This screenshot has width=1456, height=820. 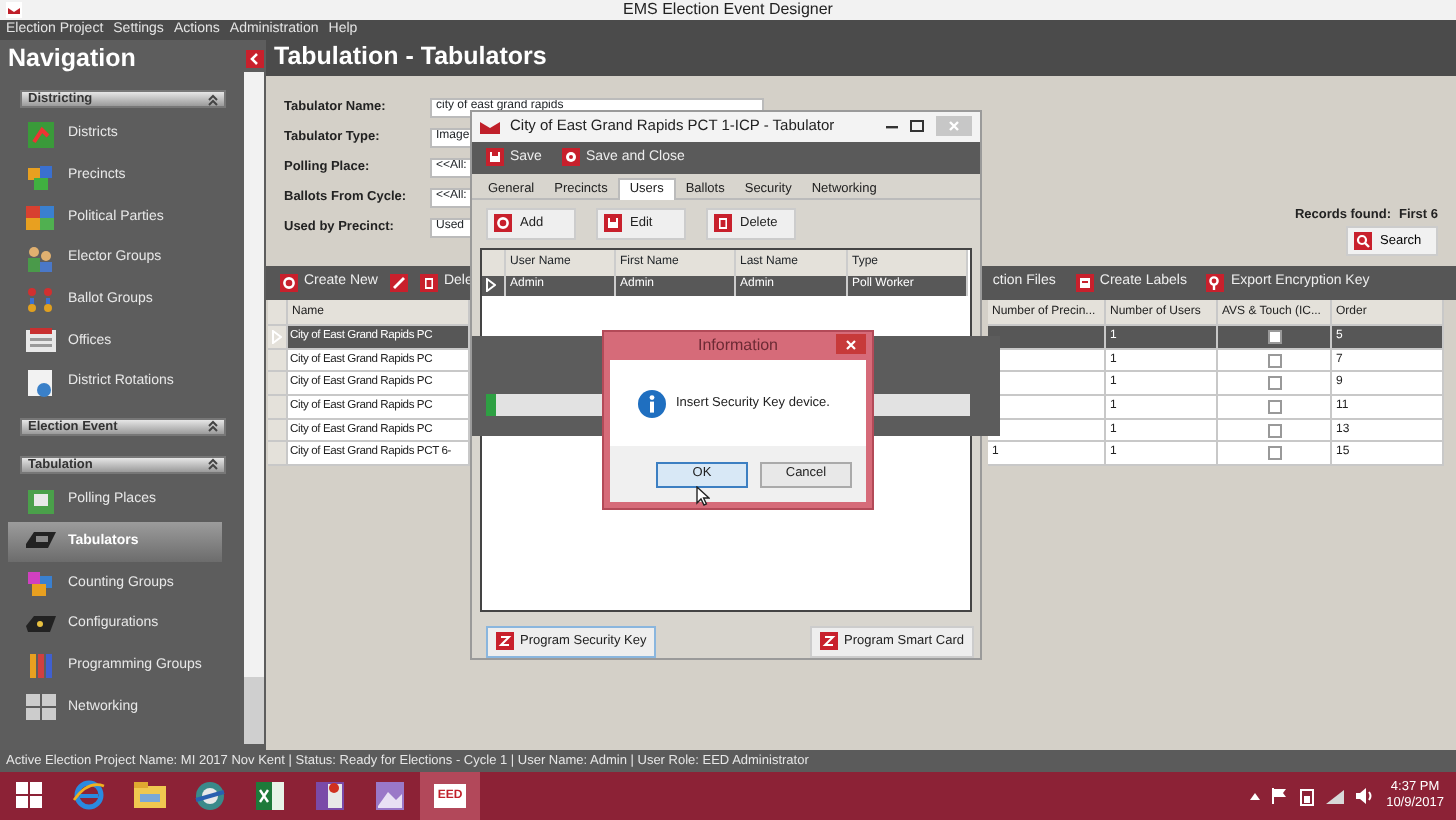 What do you see at coordinates (917, 126) in the screenshot?
I see `maximize-icon` at bounding box center [917, 126].